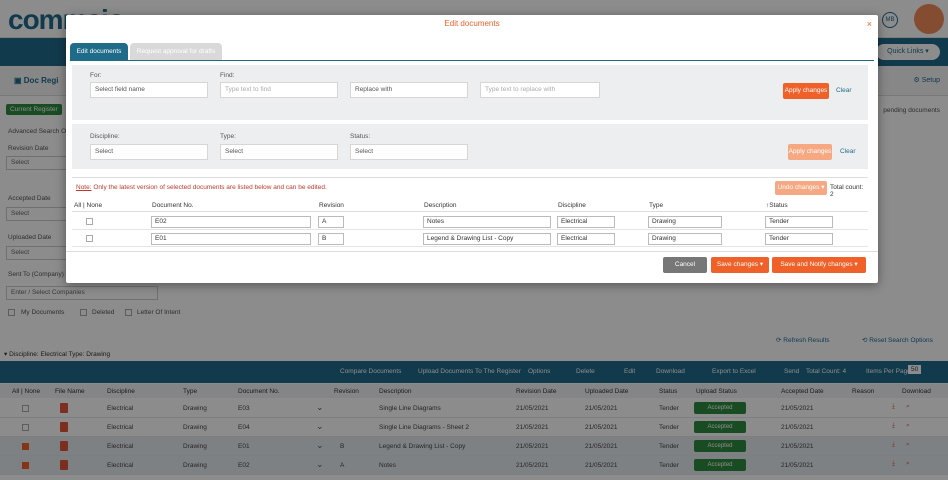  Describe the element at coordinates (231, 222) in the screenshot. I see `doc-no-input: E02` at that location.